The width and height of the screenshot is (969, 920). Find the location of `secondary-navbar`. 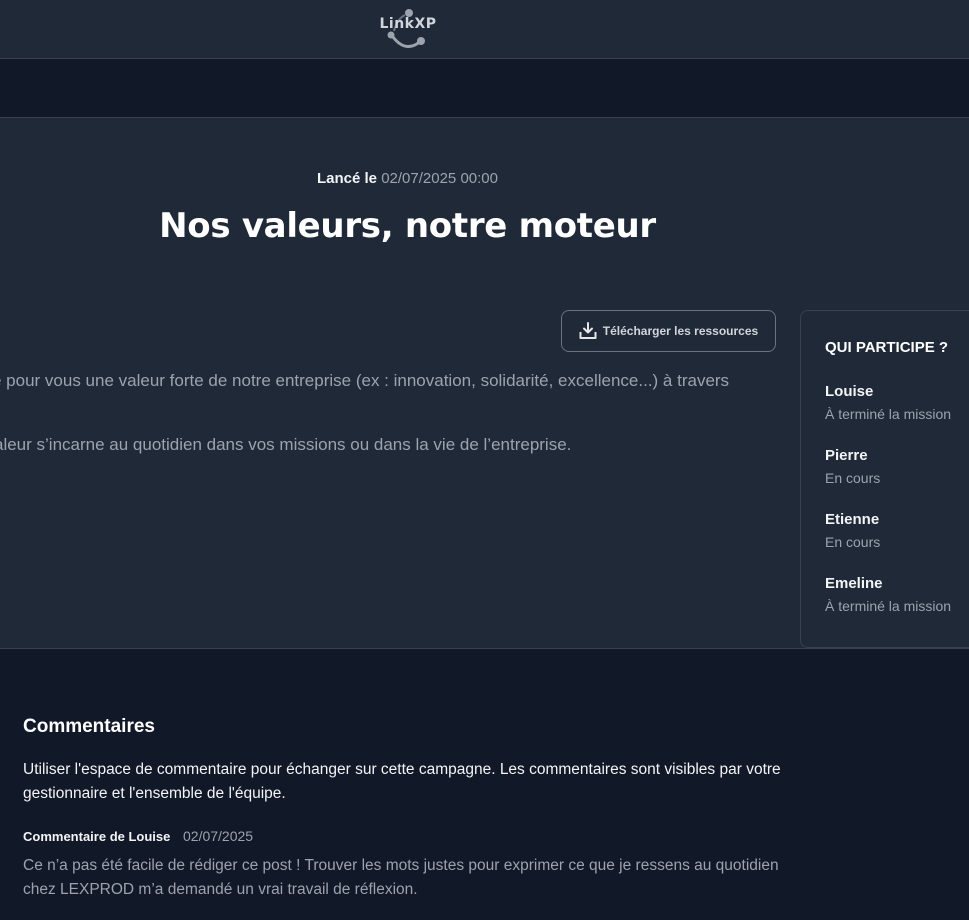

secondary-navbar is located at coordinates (484, 88).